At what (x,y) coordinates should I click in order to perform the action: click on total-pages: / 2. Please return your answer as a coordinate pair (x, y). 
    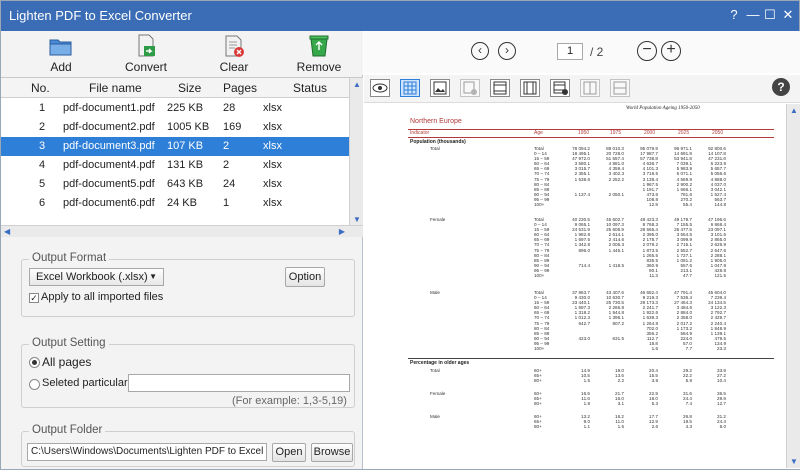
    Looking at the image, I should click on (597, 52).